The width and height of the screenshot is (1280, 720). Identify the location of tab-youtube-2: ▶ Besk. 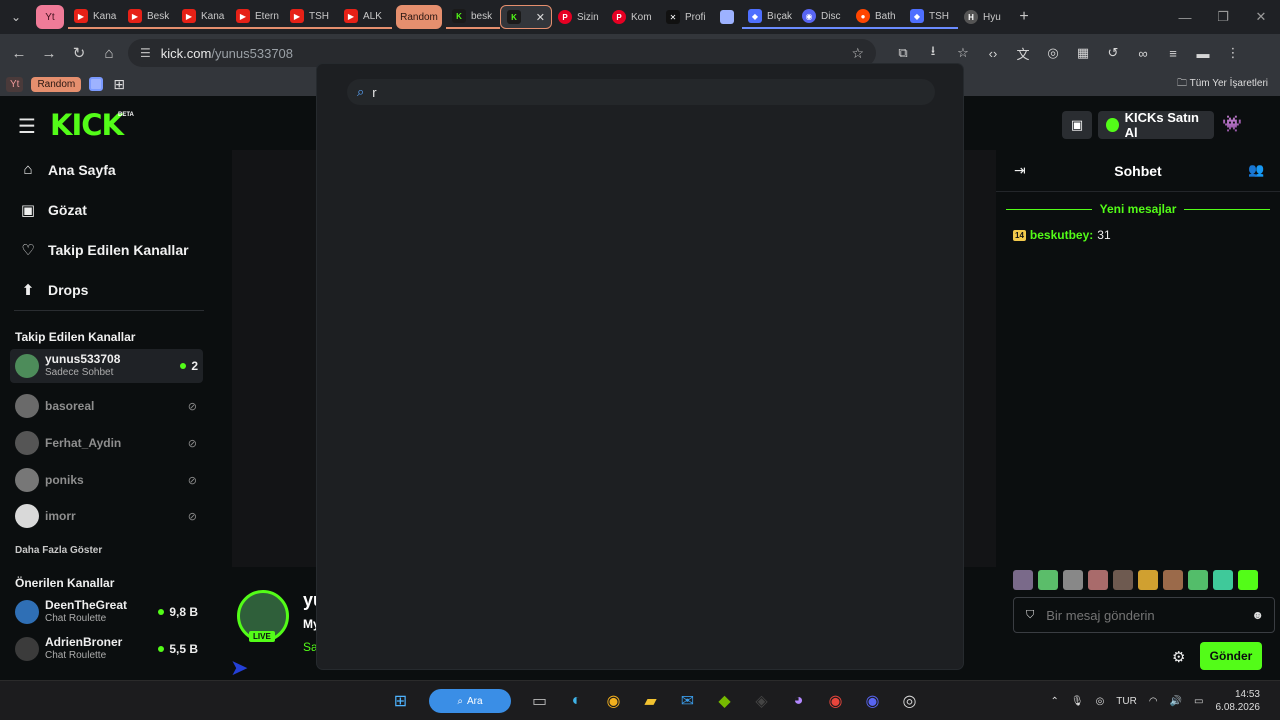
(149, 17).